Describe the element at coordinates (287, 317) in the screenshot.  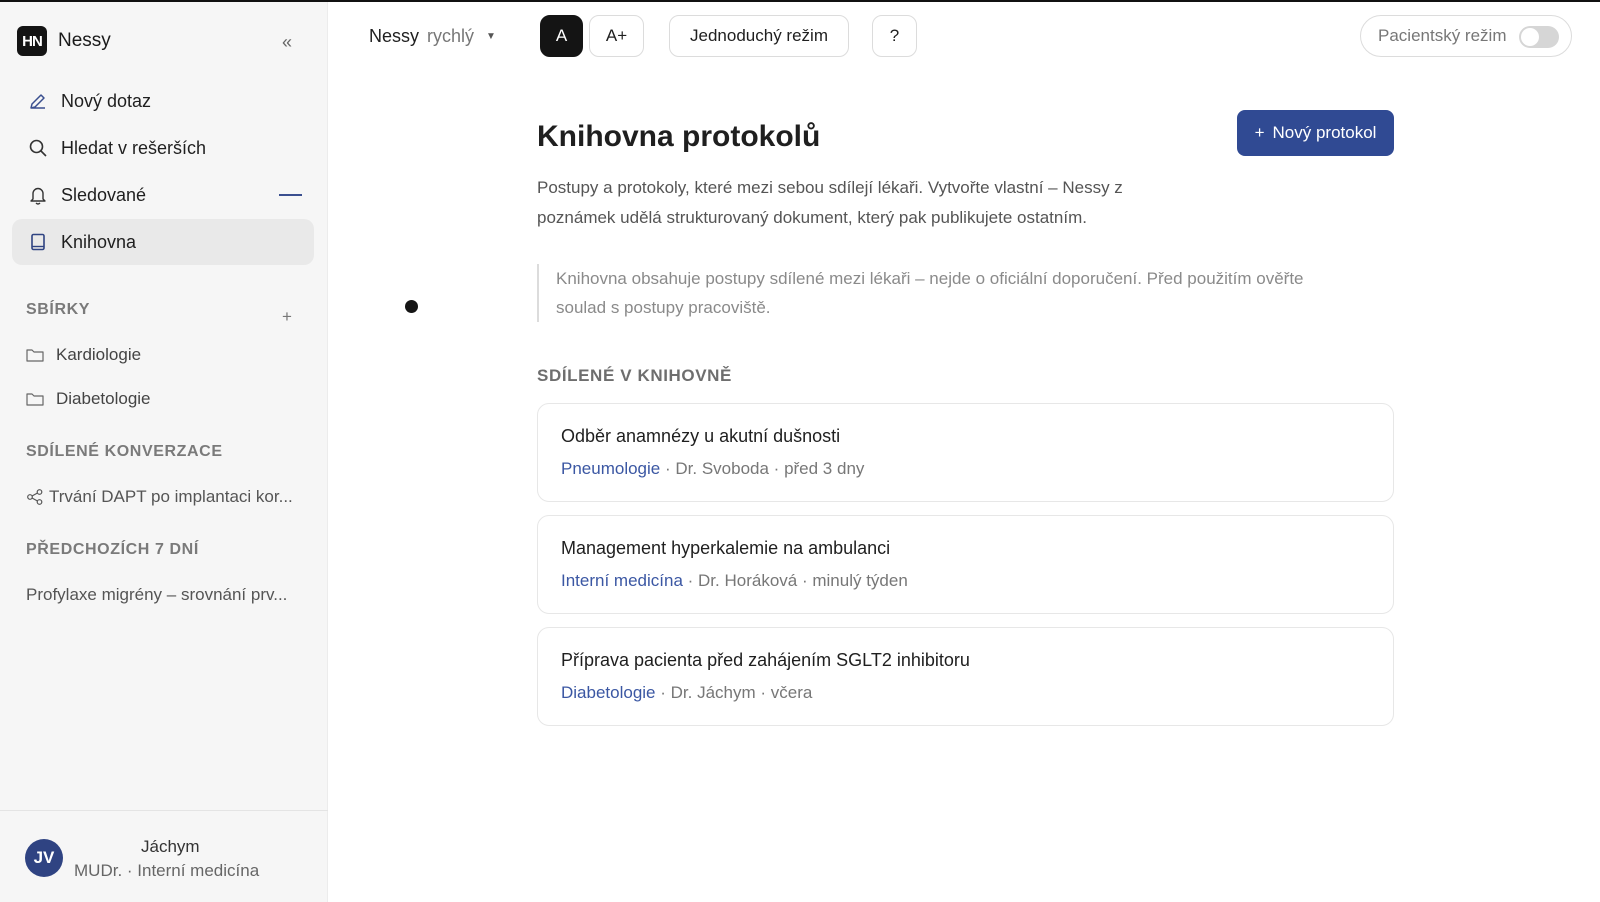
I see `add-collection-icon: +` at that location.